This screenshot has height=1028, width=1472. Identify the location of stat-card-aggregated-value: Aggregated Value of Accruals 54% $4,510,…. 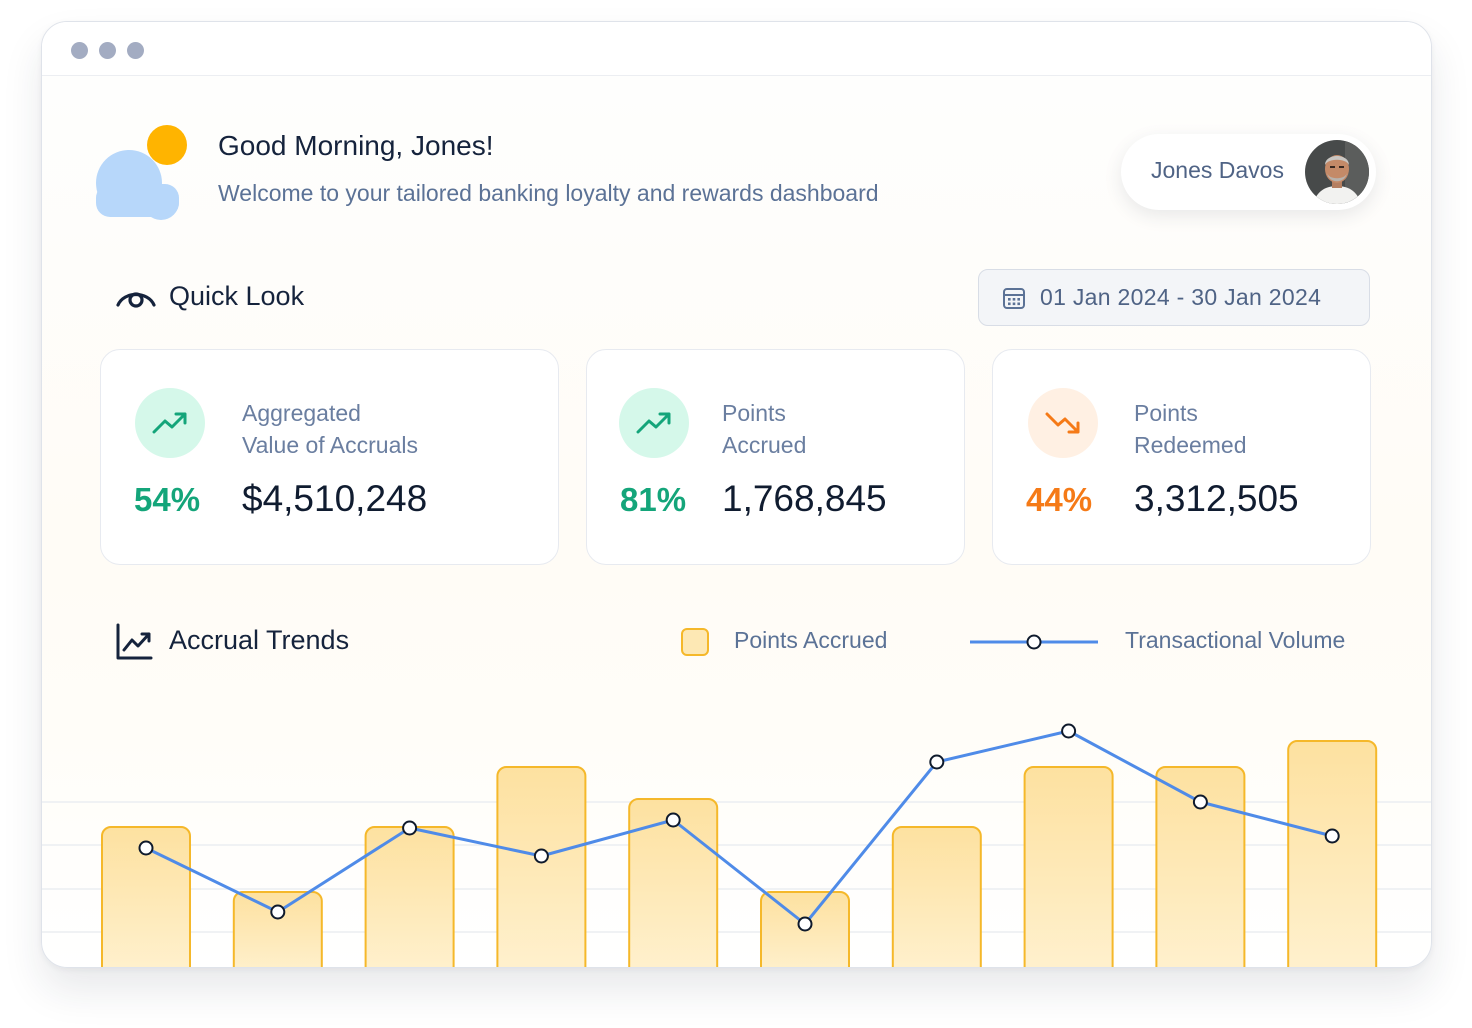
(329, 457).